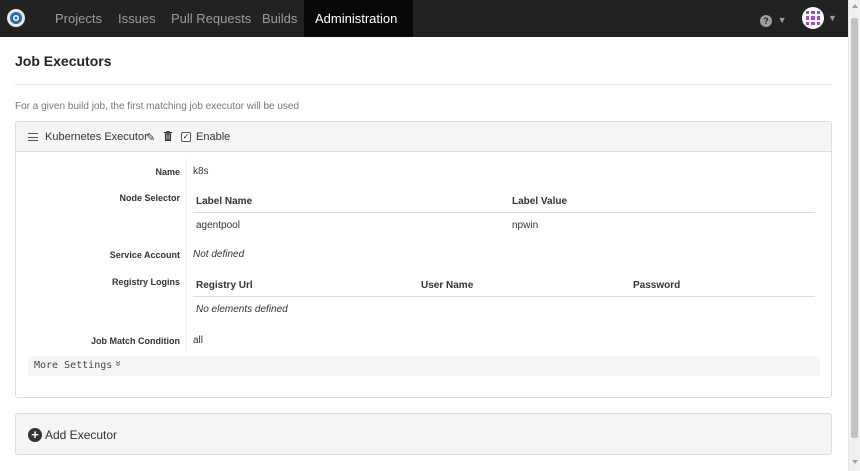 This screenshot has width=860, height=471. What do you see at coordinates (211, 18) in the screenshot?
I see `nav-pull-requests: Pull Requests` at bounding box center [211, 18].